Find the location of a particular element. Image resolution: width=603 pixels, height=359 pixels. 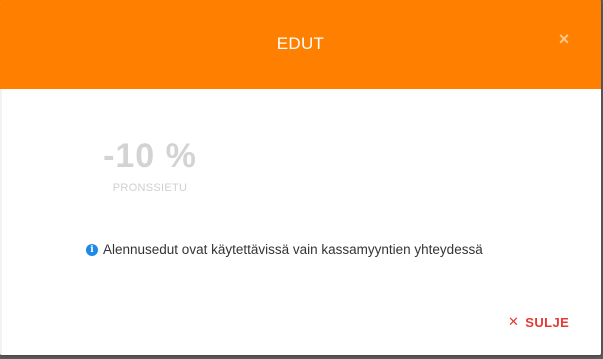

info-icon: i is located at coordinates (92, 249).